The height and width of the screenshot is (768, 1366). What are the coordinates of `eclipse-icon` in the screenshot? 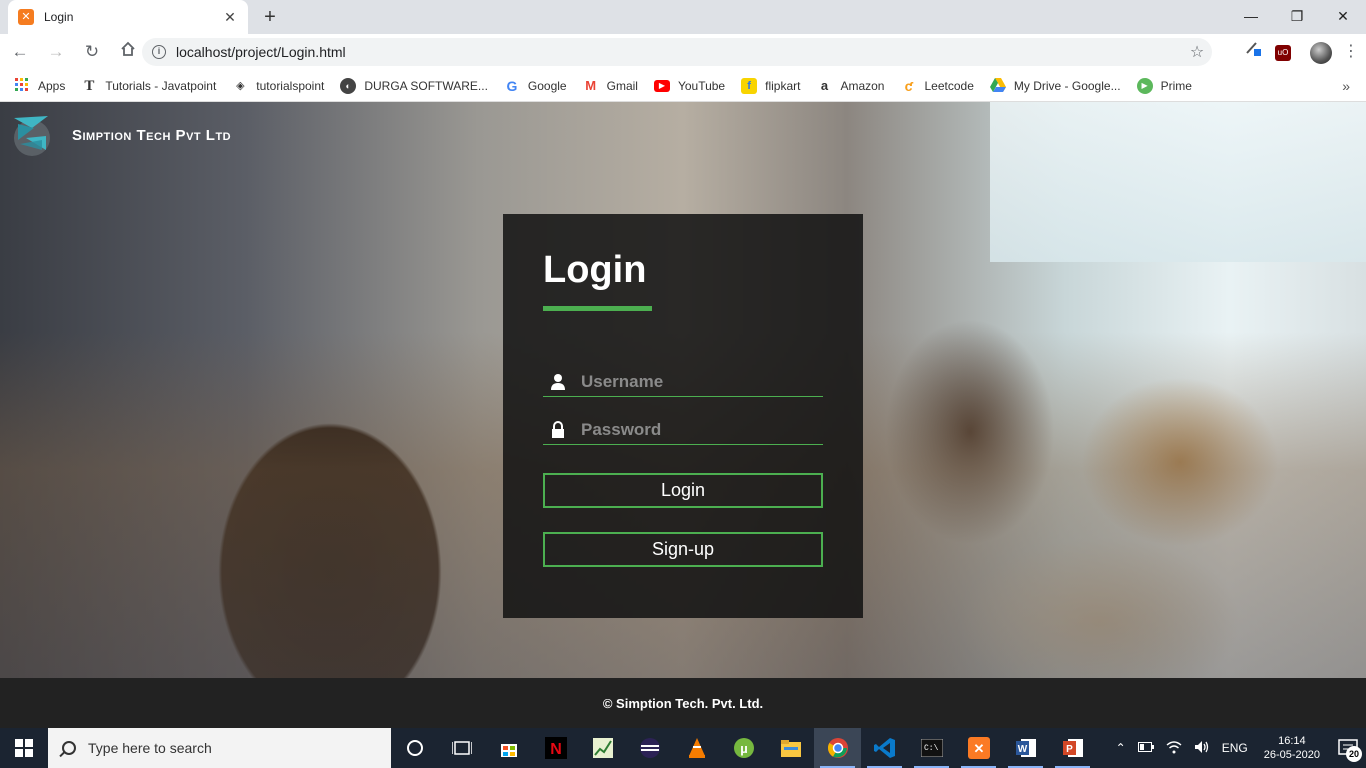 It's located at (649, 748).